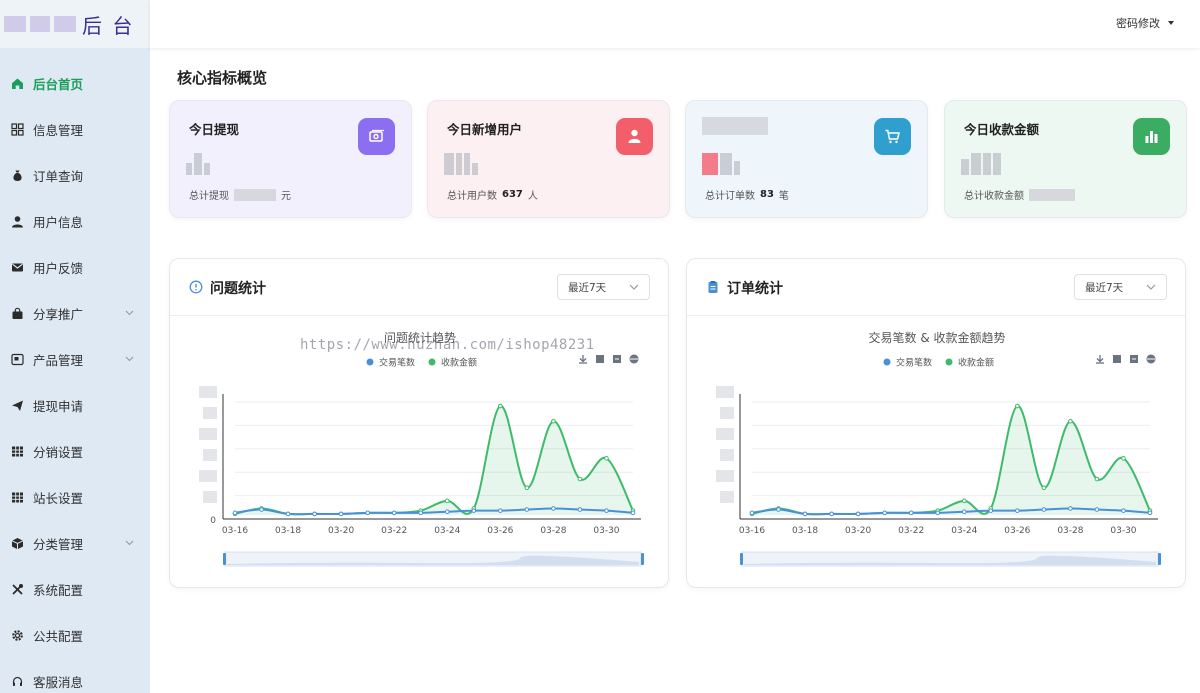 The width and height of the screenshot is (1200, 693). Describe the element at coordinates (936, 287) in the screenshot. I see `panel-header: 订单统计 最近7天` at that location.